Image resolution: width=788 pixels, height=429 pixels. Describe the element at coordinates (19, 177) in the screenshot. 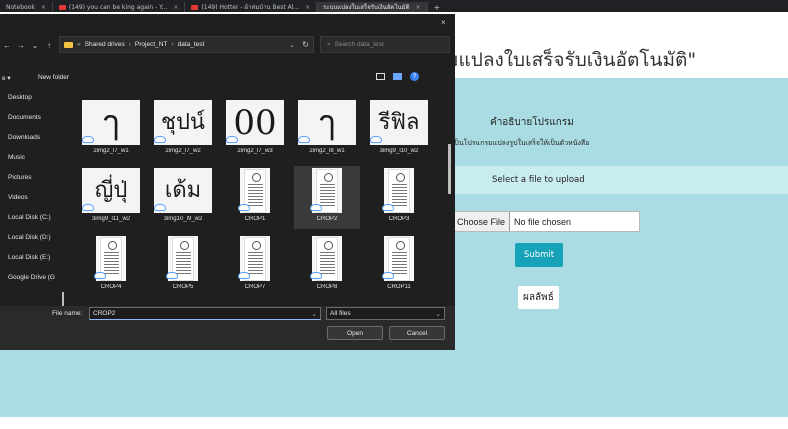

I see `sidebar-item-pictures: Pictures` at that location.